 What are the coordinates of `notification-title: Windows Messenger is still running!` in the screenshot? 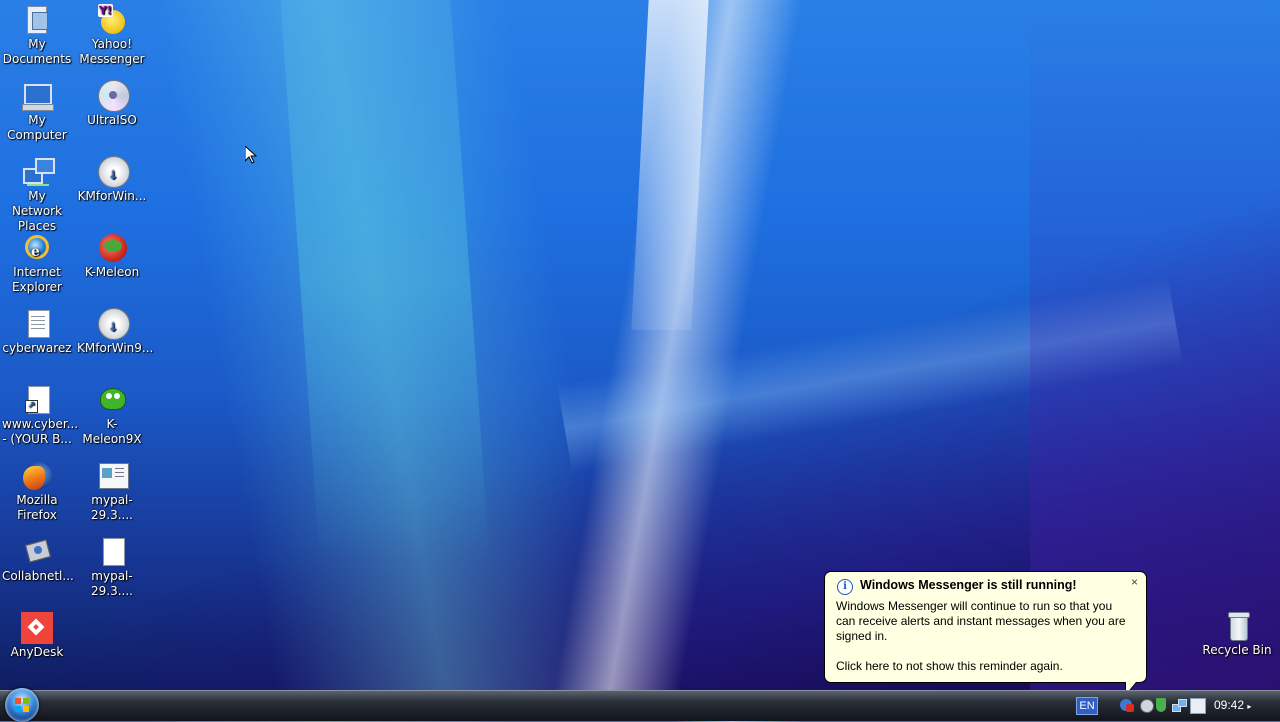 It's located at (968, 585).